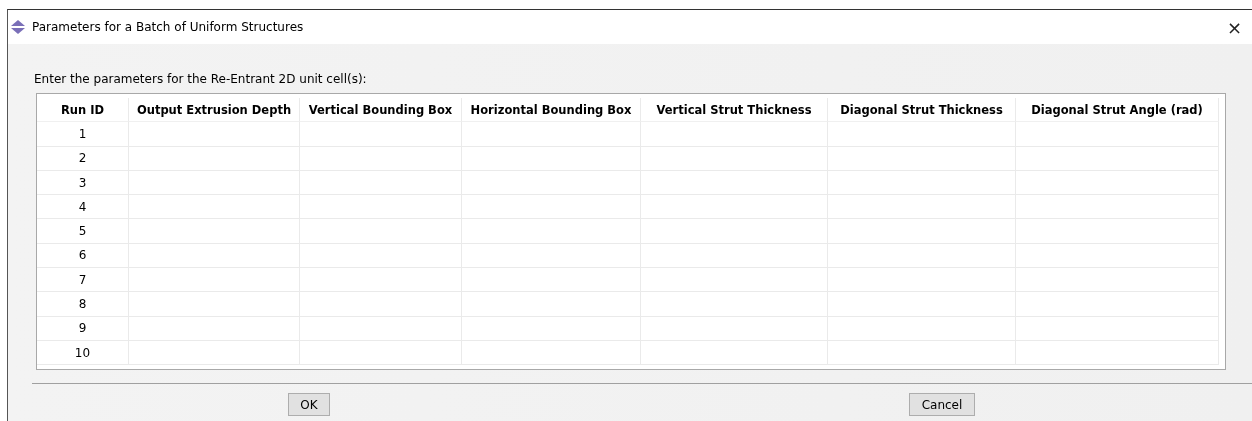 This screenshot has height=421, width=1252. I want to click on column-header: Run ID, so click(83, 110).